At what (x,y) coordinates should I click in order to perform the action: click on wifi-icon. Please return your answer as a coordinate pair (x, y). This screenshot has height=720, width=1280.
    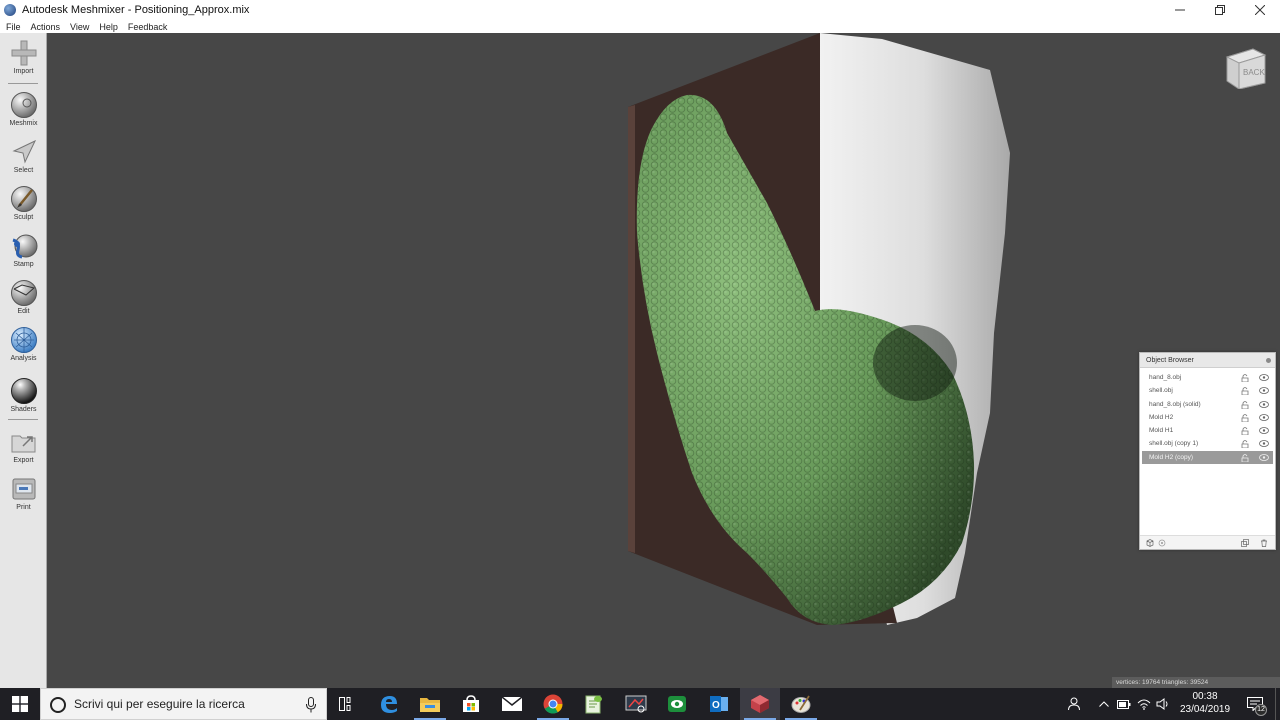
    Looking at the image, I should click on (1144, 704).